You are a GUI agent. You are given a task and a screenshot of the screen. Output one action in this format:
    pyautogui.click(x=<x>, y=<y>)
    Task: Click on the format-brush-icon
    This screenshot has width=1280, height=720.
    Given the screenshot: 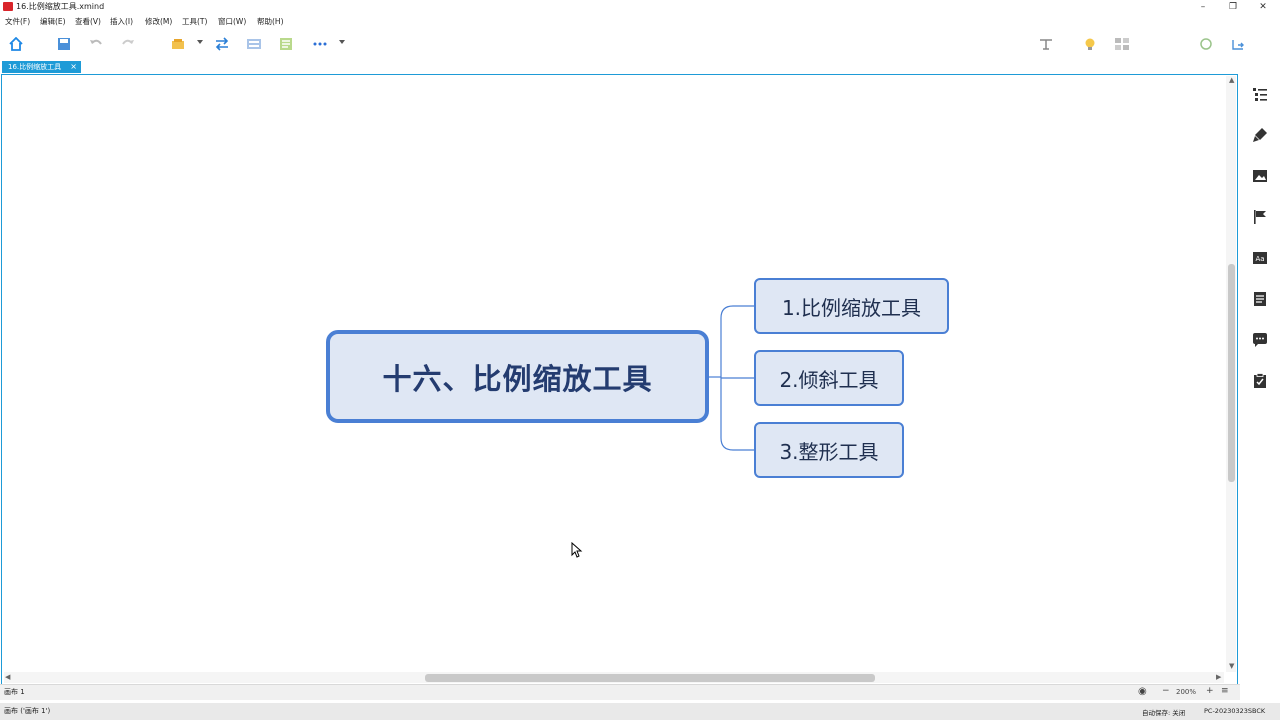 What is the action you would take?
    pyautogui.click(x=1260, y=135)
    